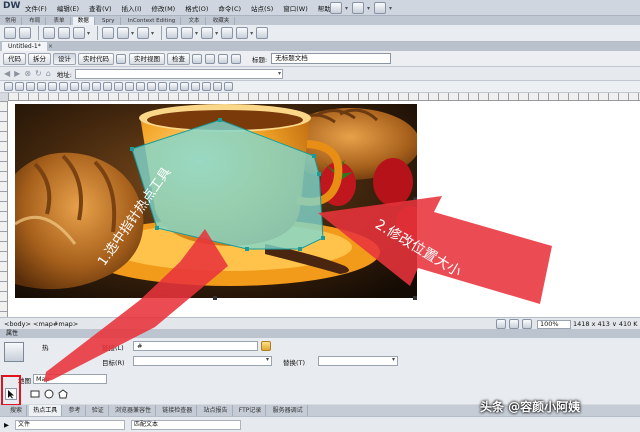 The image size is (640, 432). I want to click on globe-icon, so click(197, 58).